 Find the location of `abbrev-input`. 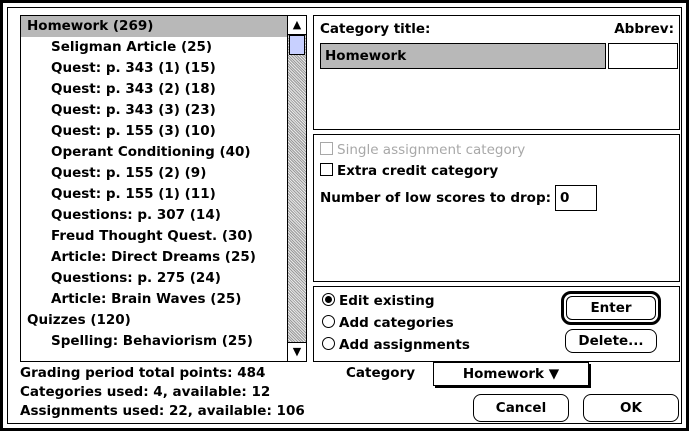

abbrev-input is located at coordinates (643, 56).